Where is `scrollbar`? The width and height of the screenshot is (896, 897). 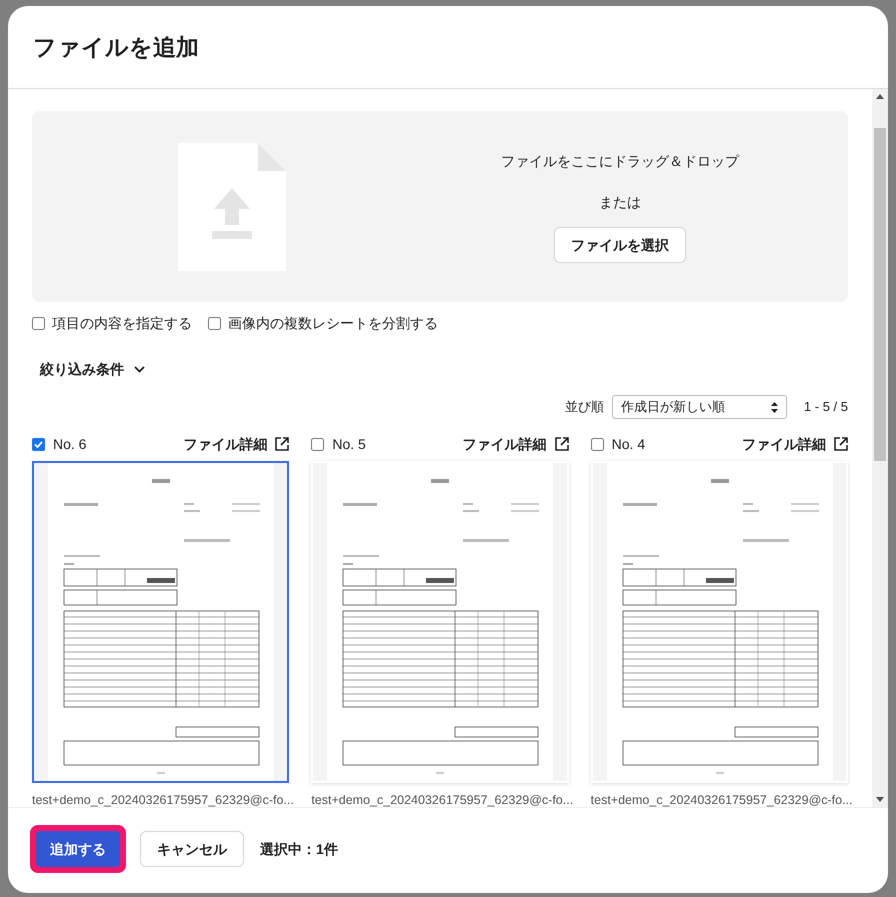
scrollbar is located at coordinates (880, 448).